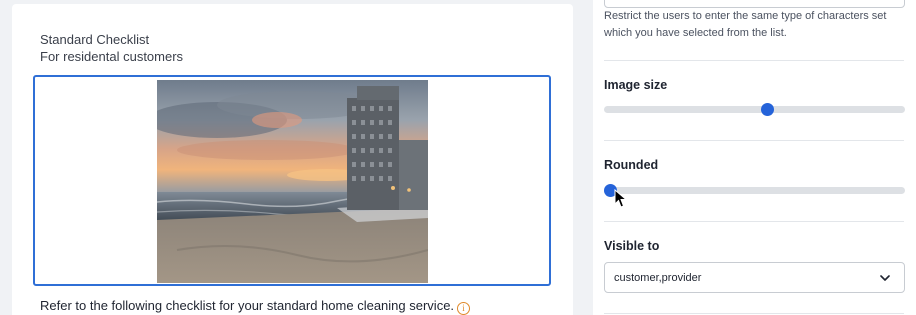 The image size is (916, 315). Describe the element at coordinates (658, 278) in the screenshot. I see `visible-to-value: customer,provider` at that location.